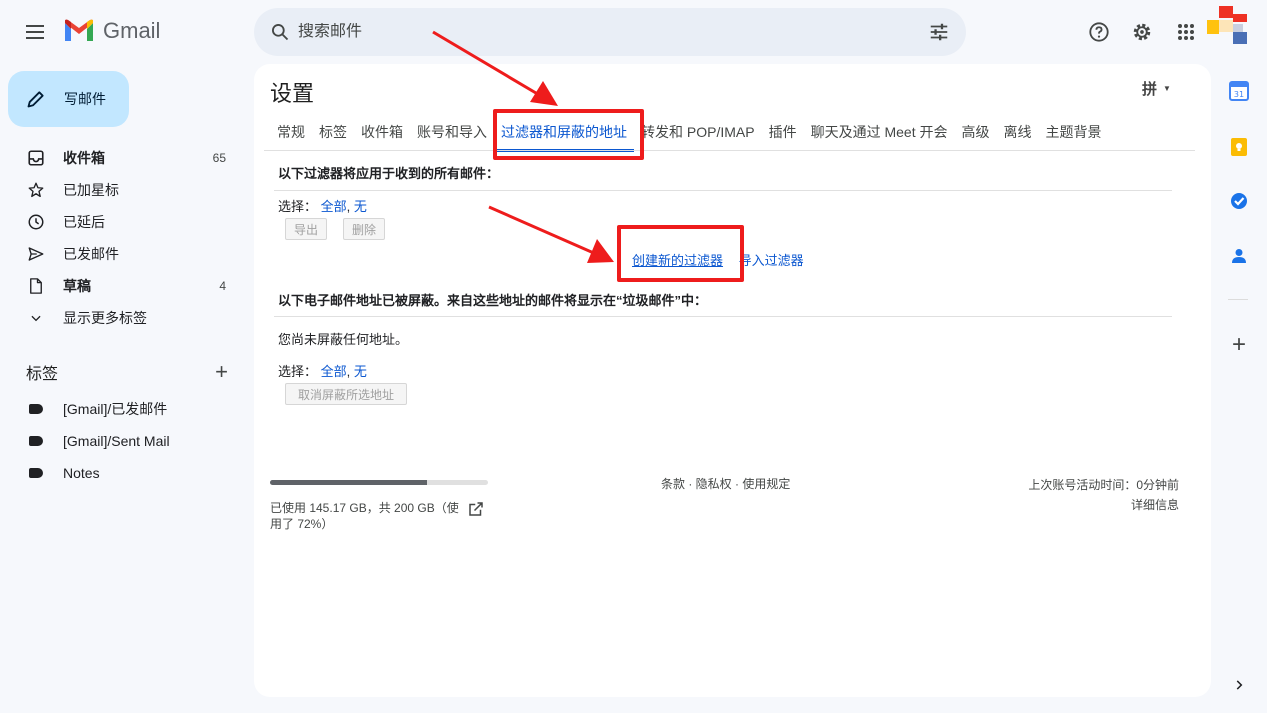 The image size is (1267, 713). I want to click on sidebar-label-item: Notes, so click(123, 473).